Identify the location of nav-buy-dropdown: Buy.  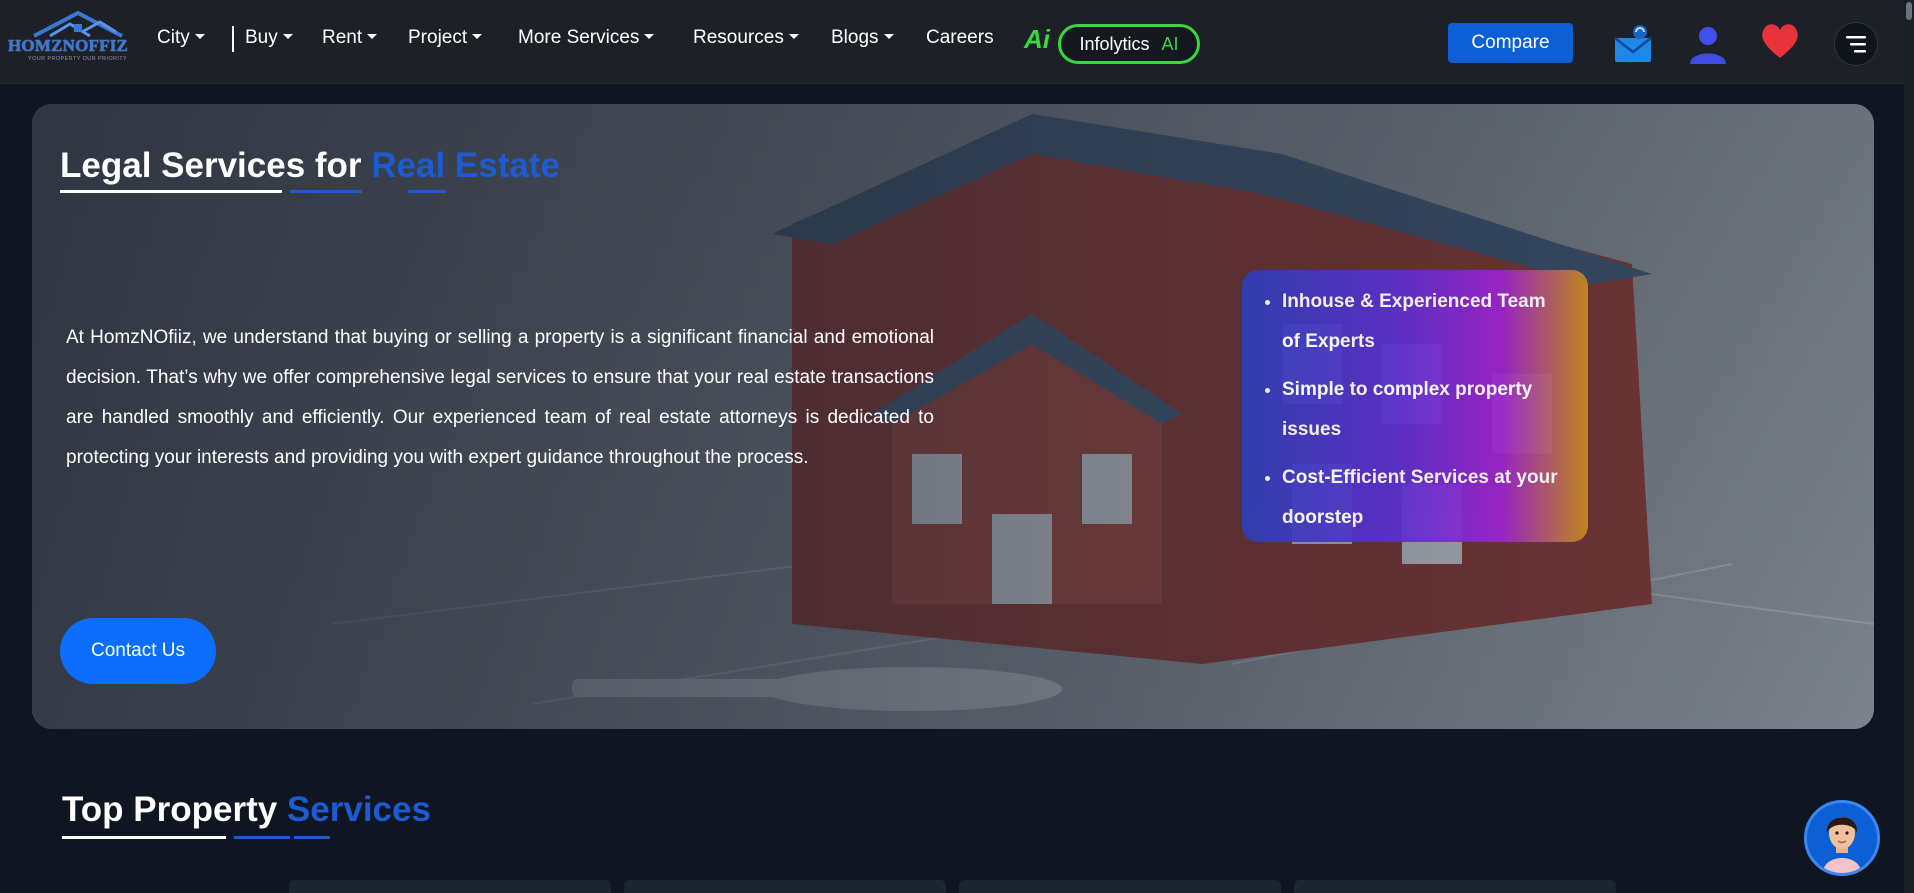
(269, 38).